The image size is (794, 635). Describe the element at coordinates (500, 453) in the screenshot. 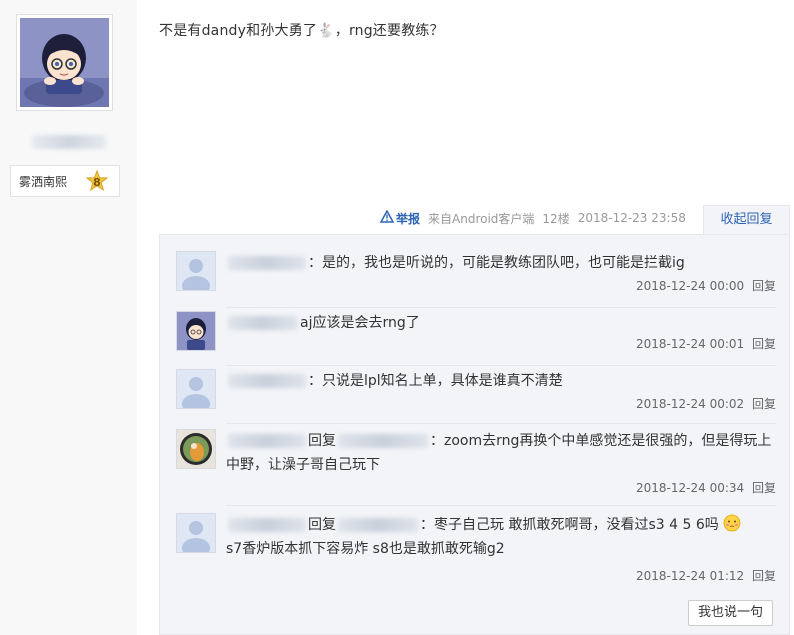

I see `reply-text: 回复 ：zoom去rng再换个中单感觉还是很强的，但是得玩上中野，让澡子哥自己玩下` at that location.